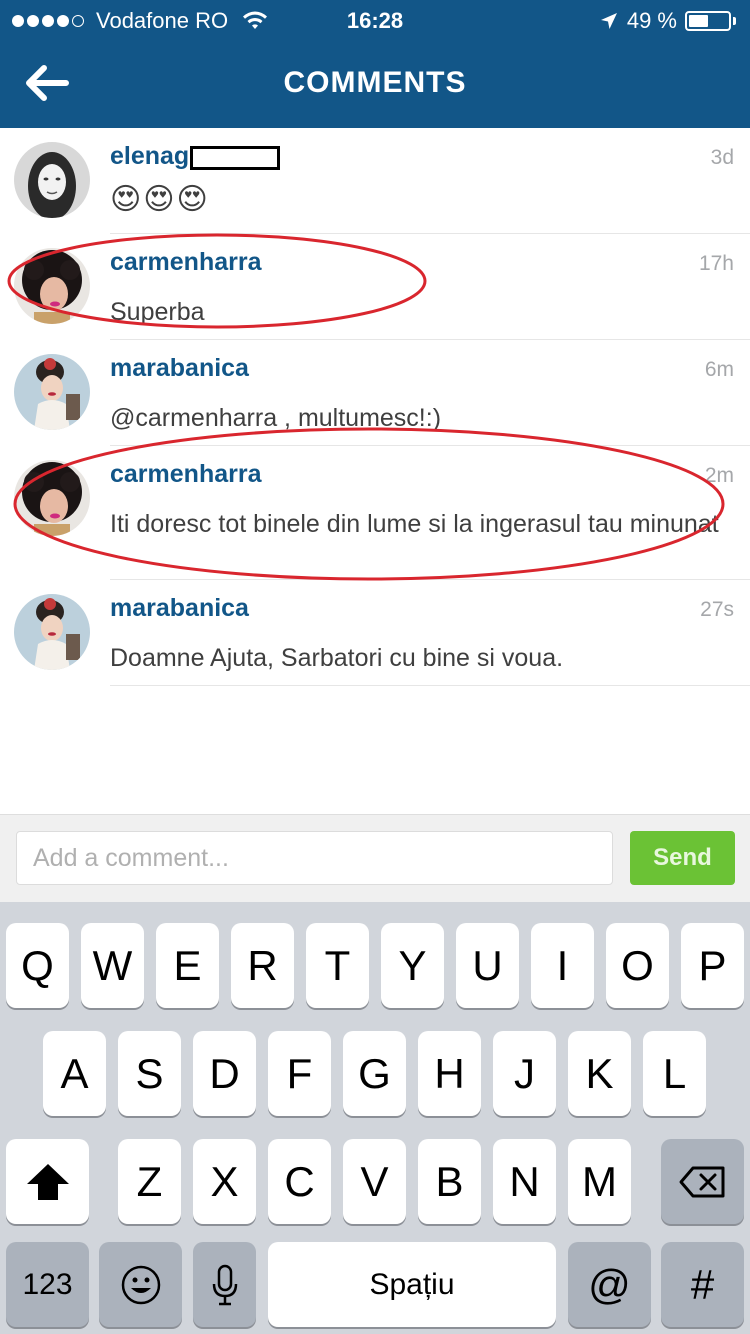 This screenshot has width=750, height=1334. What do you see at coordinates (722, 157) in the screenshot?
I see `comment-time: 3d` at bounding box center [722, 157].